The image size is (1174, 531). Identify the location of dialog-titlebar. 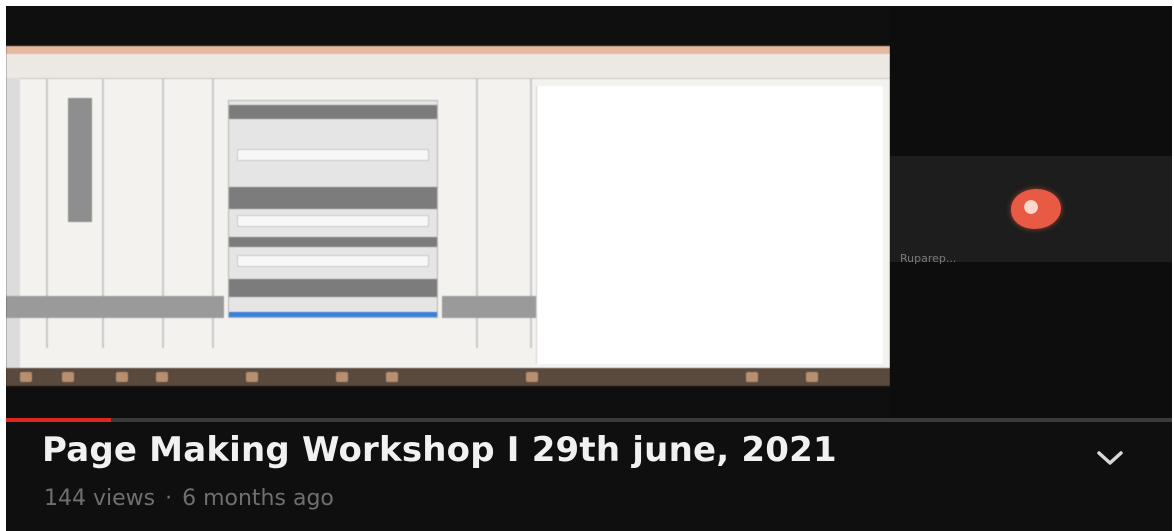
(333, 112).